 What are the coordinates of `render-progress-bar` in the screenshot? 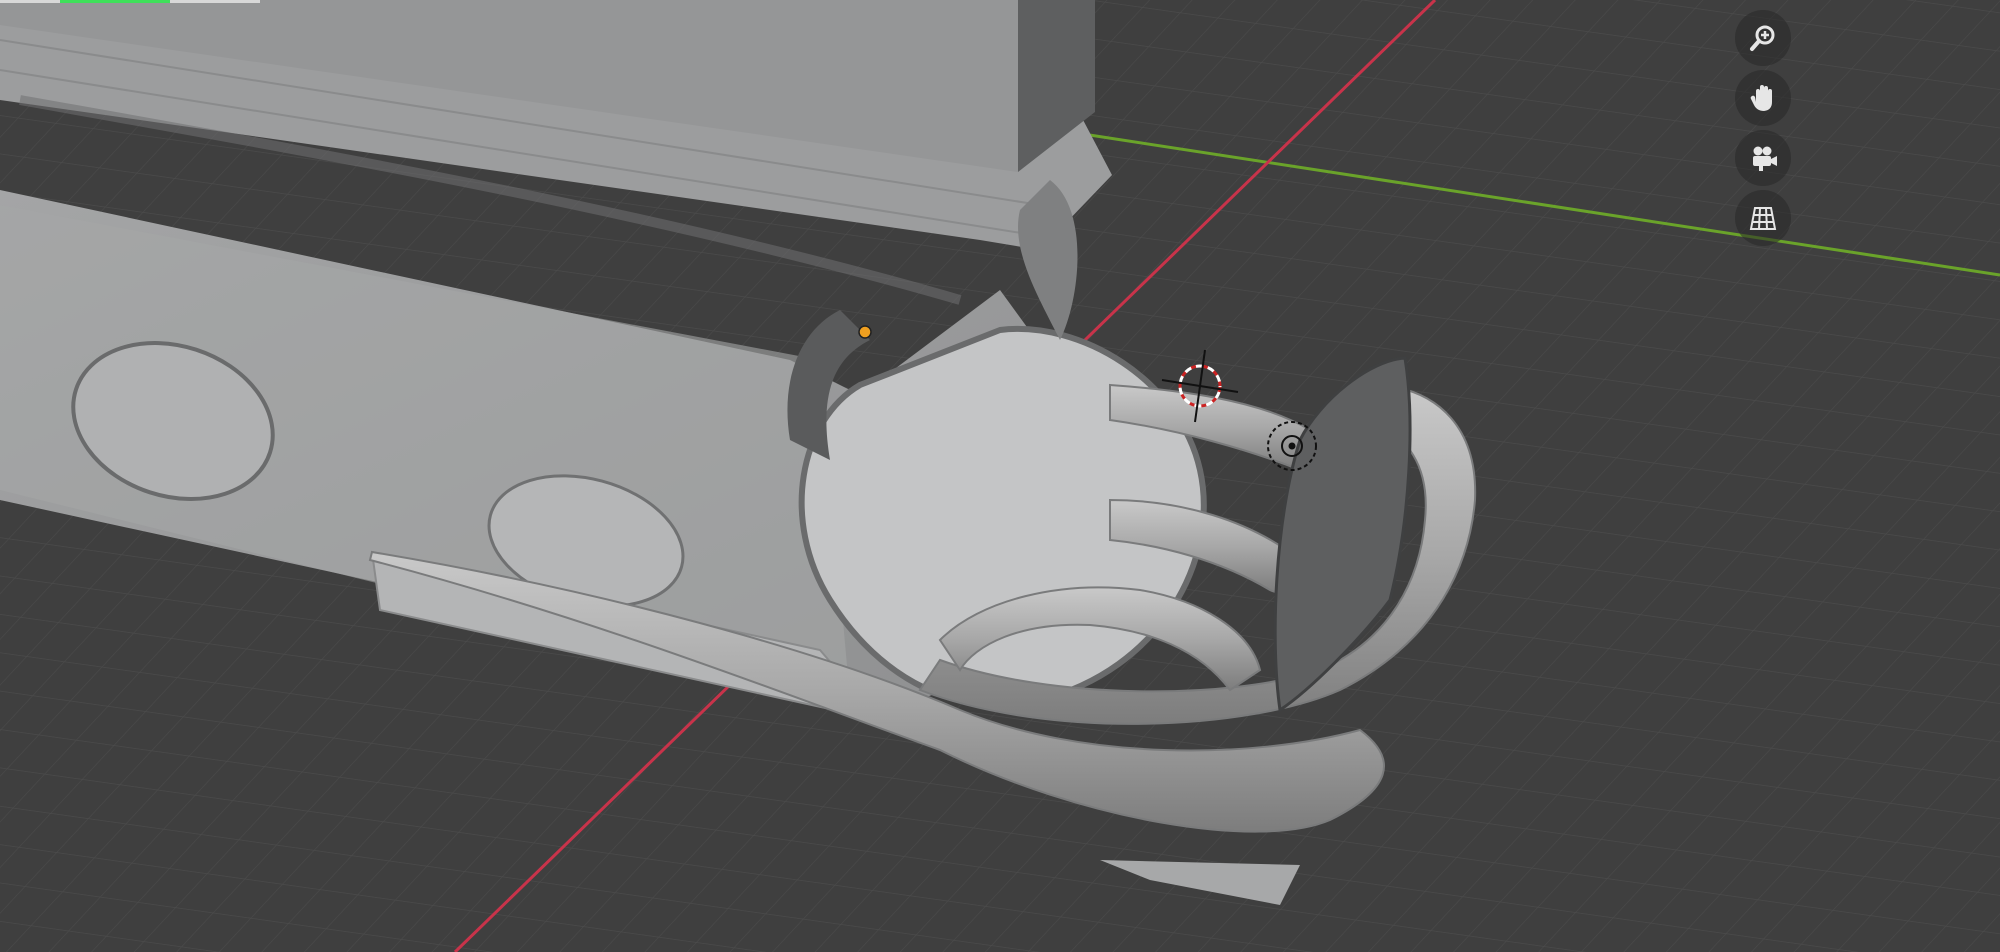 It's located at (130, 1).